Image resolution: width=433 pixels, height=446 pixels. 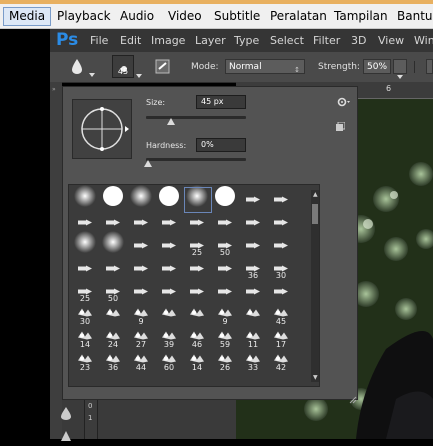 What do you see at coordinates (415, 16) in the screenshot?
I see `menu-bantuan: Bantuan` at bounding box center [415, 16].